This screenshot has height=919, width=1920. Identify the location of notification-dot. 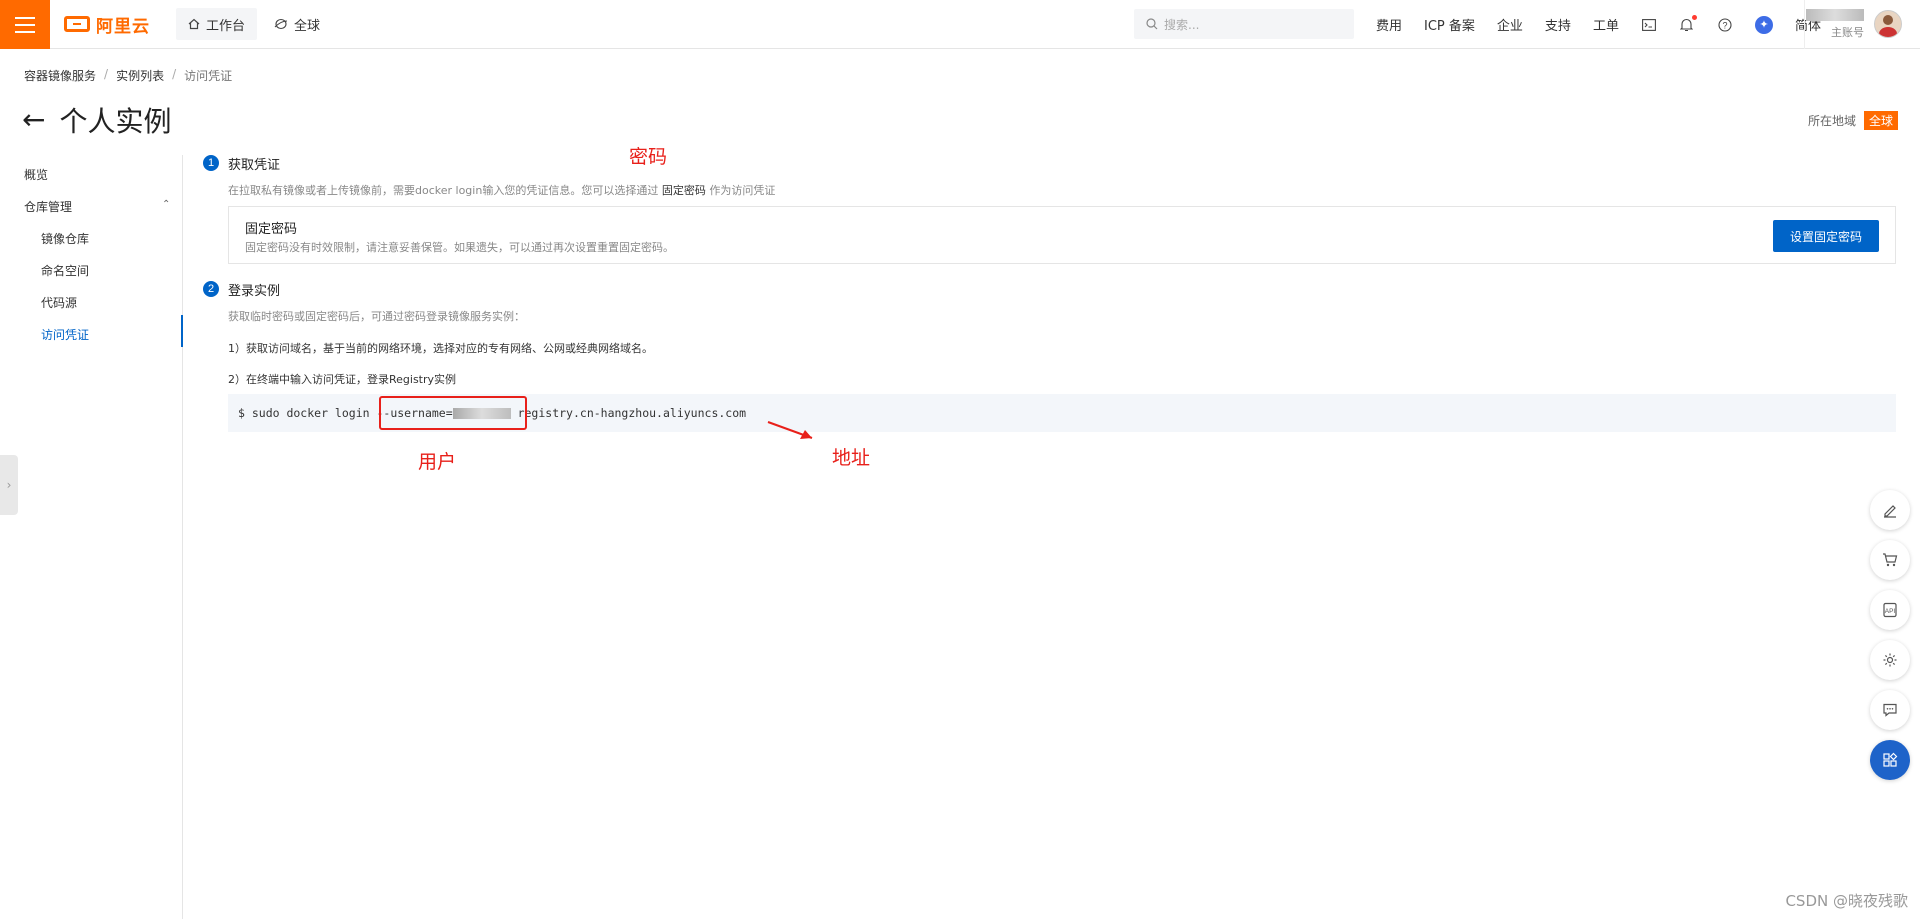
(1694, 17).